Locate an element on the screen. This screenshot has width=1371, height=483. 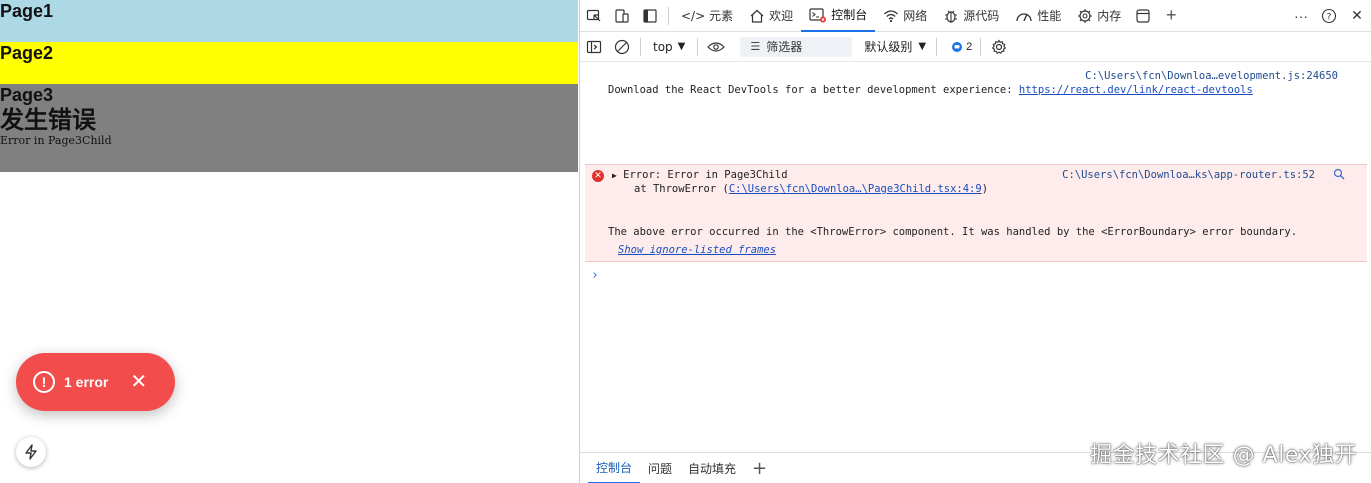
error-count-label: 1 error is located at coordinates (86, 382).